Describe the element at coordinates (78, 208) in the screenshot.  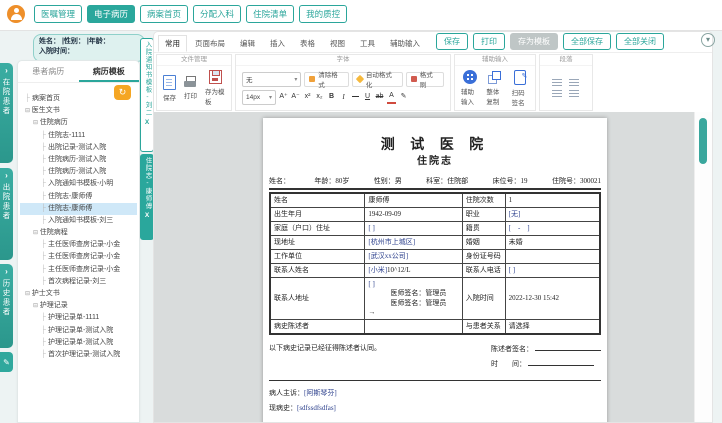
I see `tree-item-selected: 住院志-康师傅` at that location.